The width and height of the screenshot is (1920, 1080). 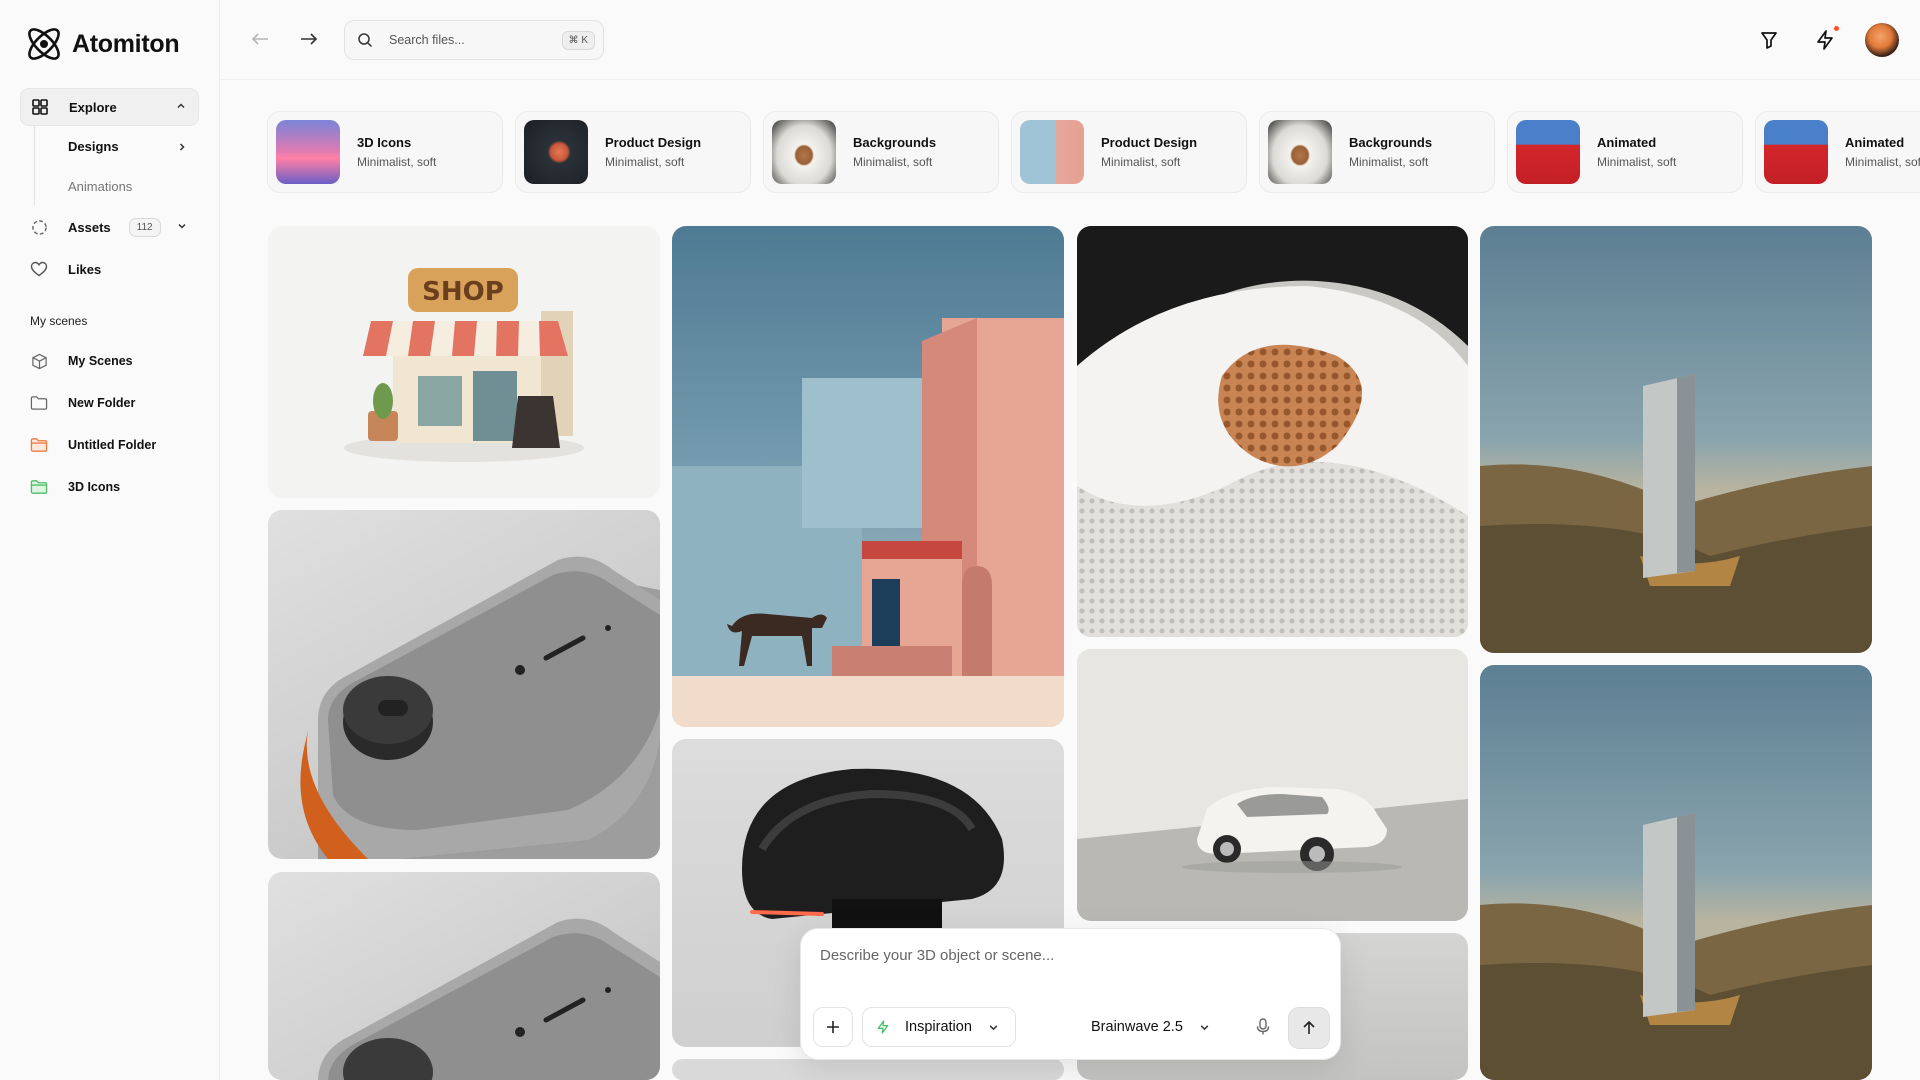 I want to click on sidebar-item-likes: Likes, so click(x=109, y=269).